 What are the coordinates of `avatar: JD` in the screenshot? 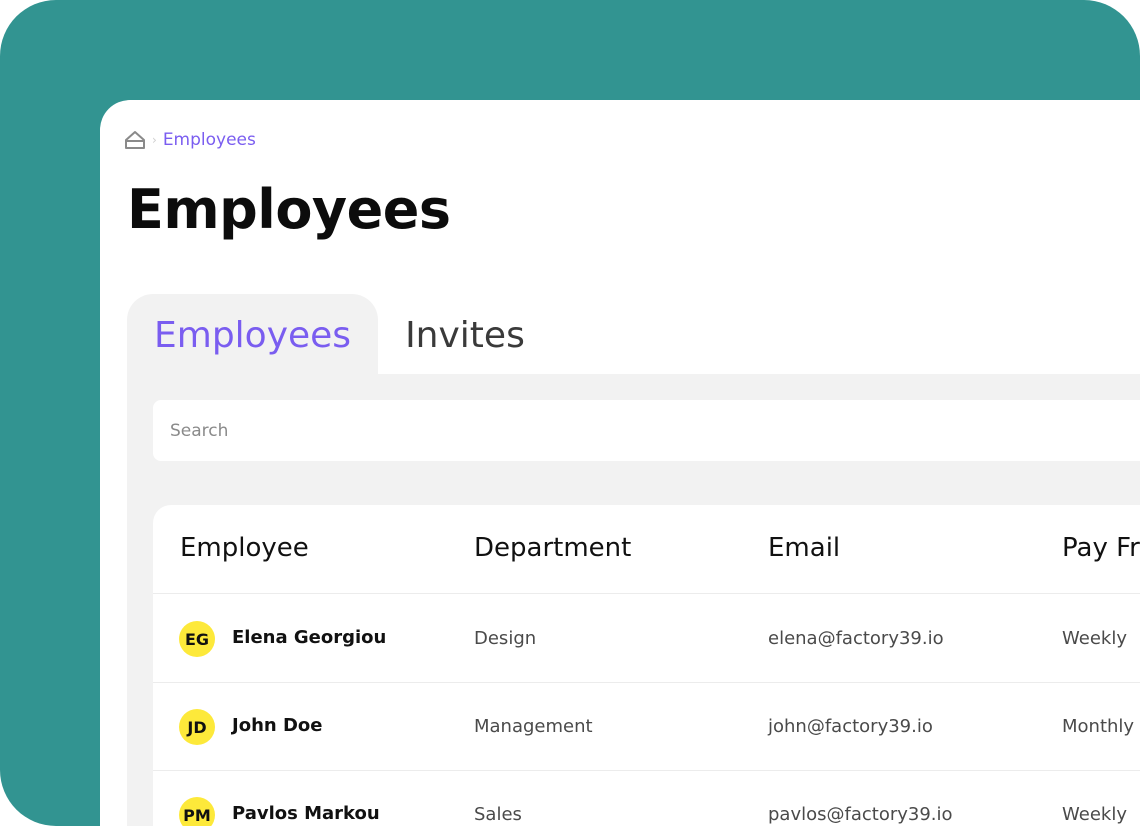 It's located at (197, 727).